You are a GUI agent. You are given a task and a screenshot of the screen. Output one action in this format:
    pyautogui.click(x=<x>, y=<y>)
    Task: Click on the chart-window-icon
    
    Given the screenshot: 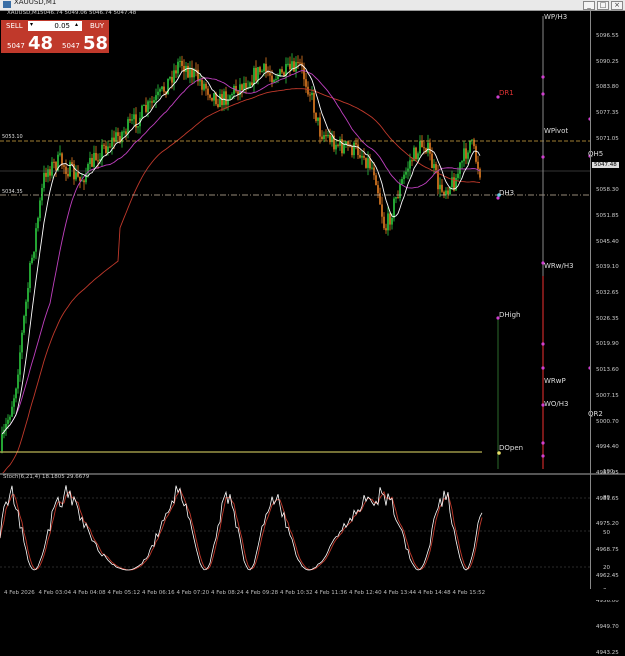 What is the action you would take?
    pyautogui.click(x=7, y=4)
    